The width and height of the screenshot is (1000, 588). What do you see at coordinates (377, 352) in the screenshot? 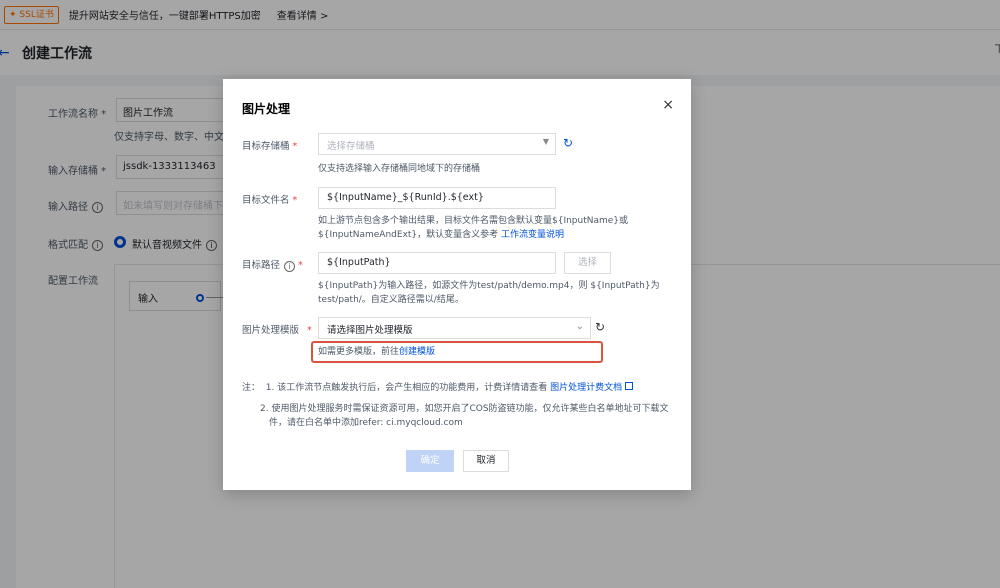
I see `template-hint: 如需更多模版，前往创建模版` at bounding box center [377, 352].